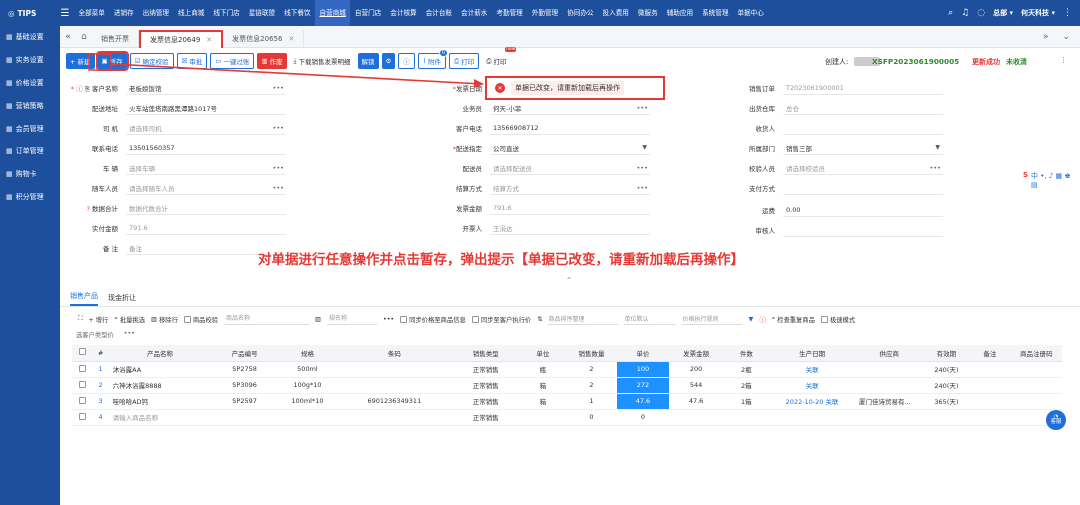 The image size is (1080, 505). What do you see at coordinates (812, 369) in the screenshot?
I see `table-cell: 关联` at bounding box center [812, 369].